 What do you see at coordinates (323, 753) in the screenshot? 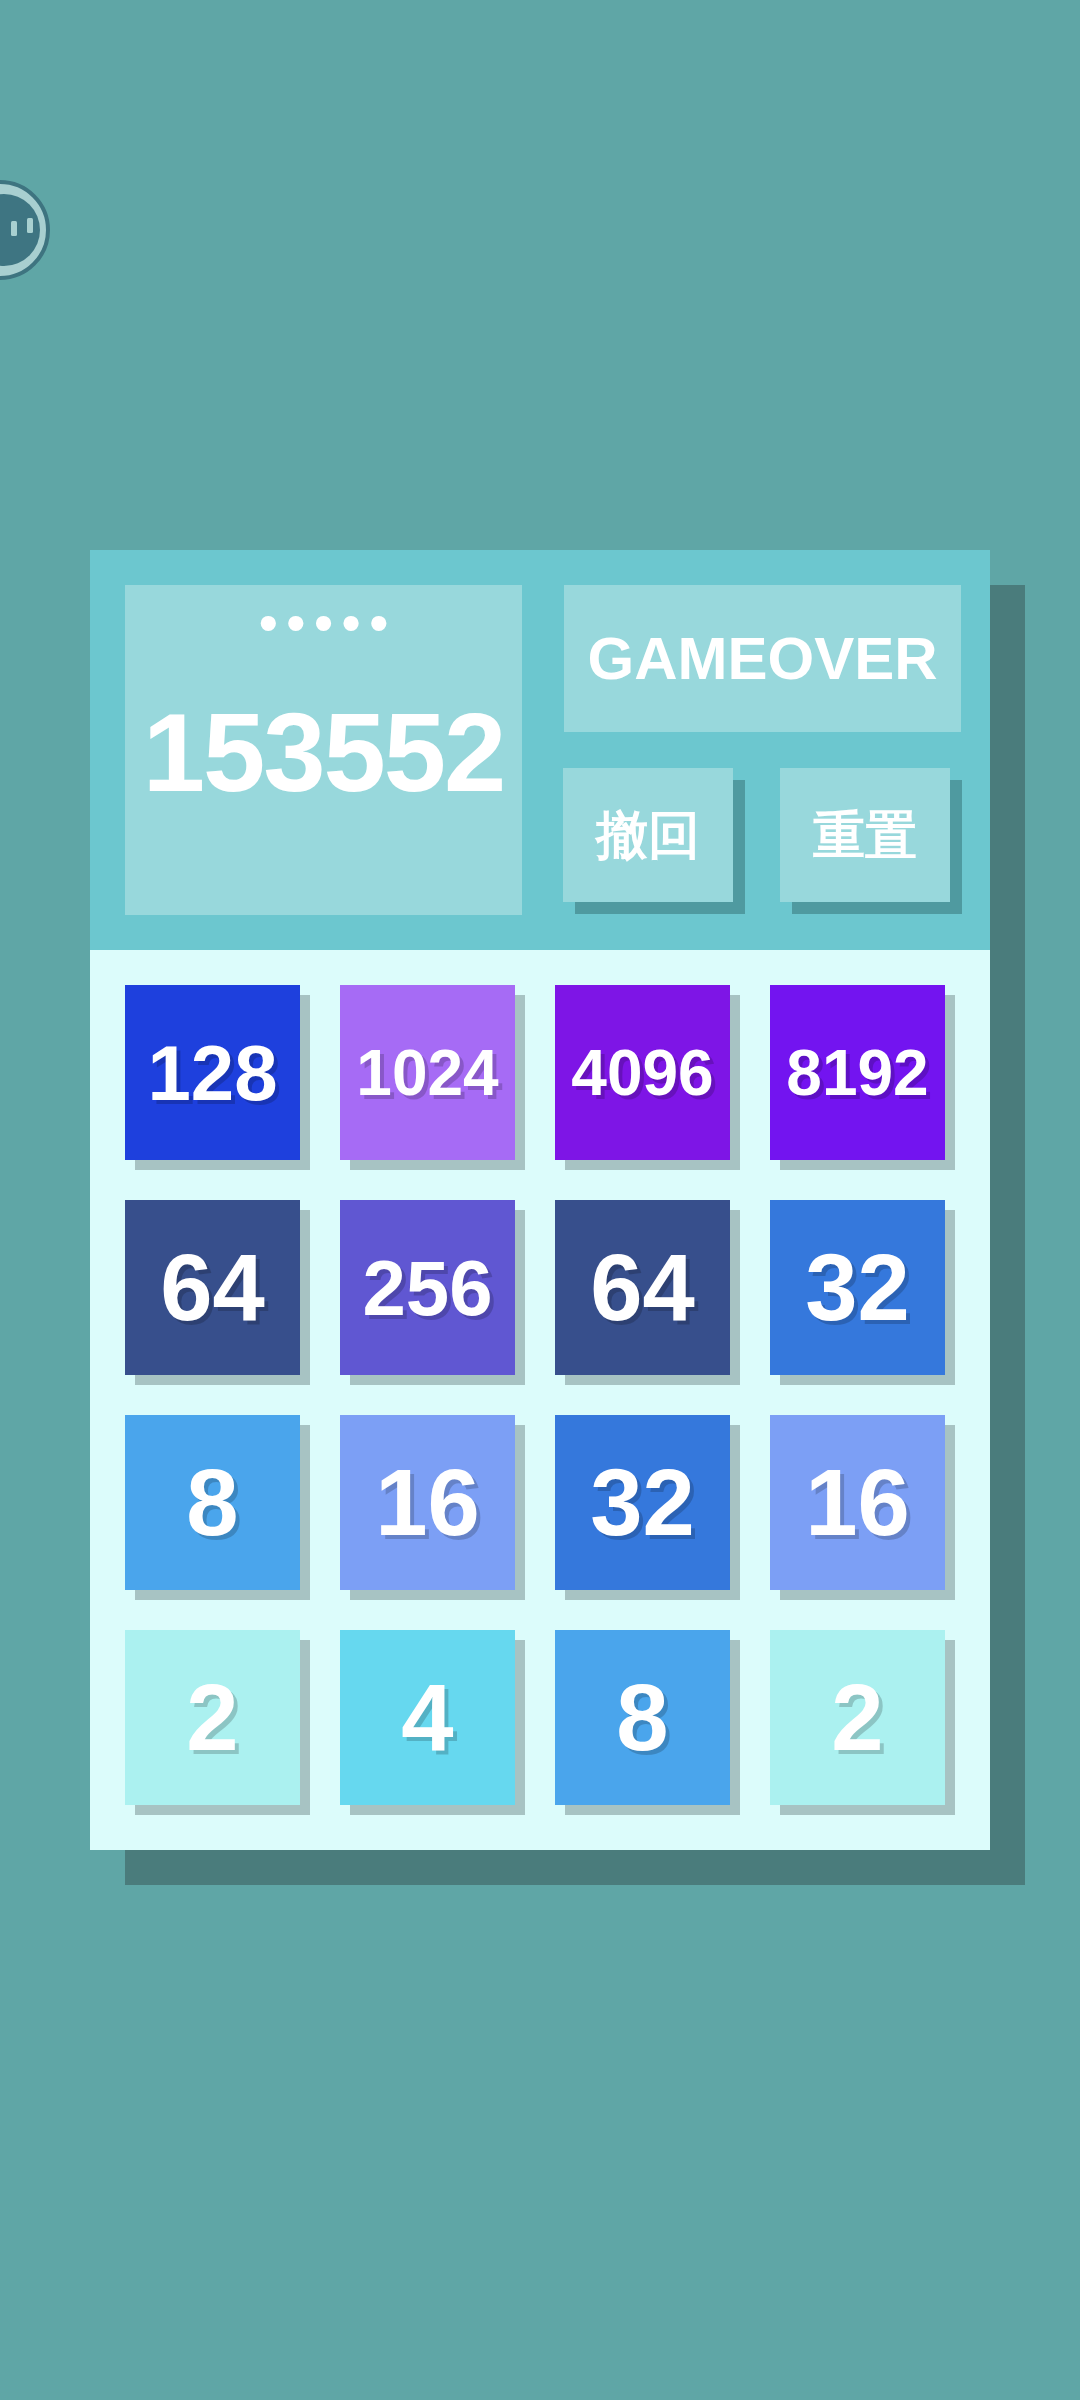
I see `score-value: 153552` at bounding box center [323, 753].